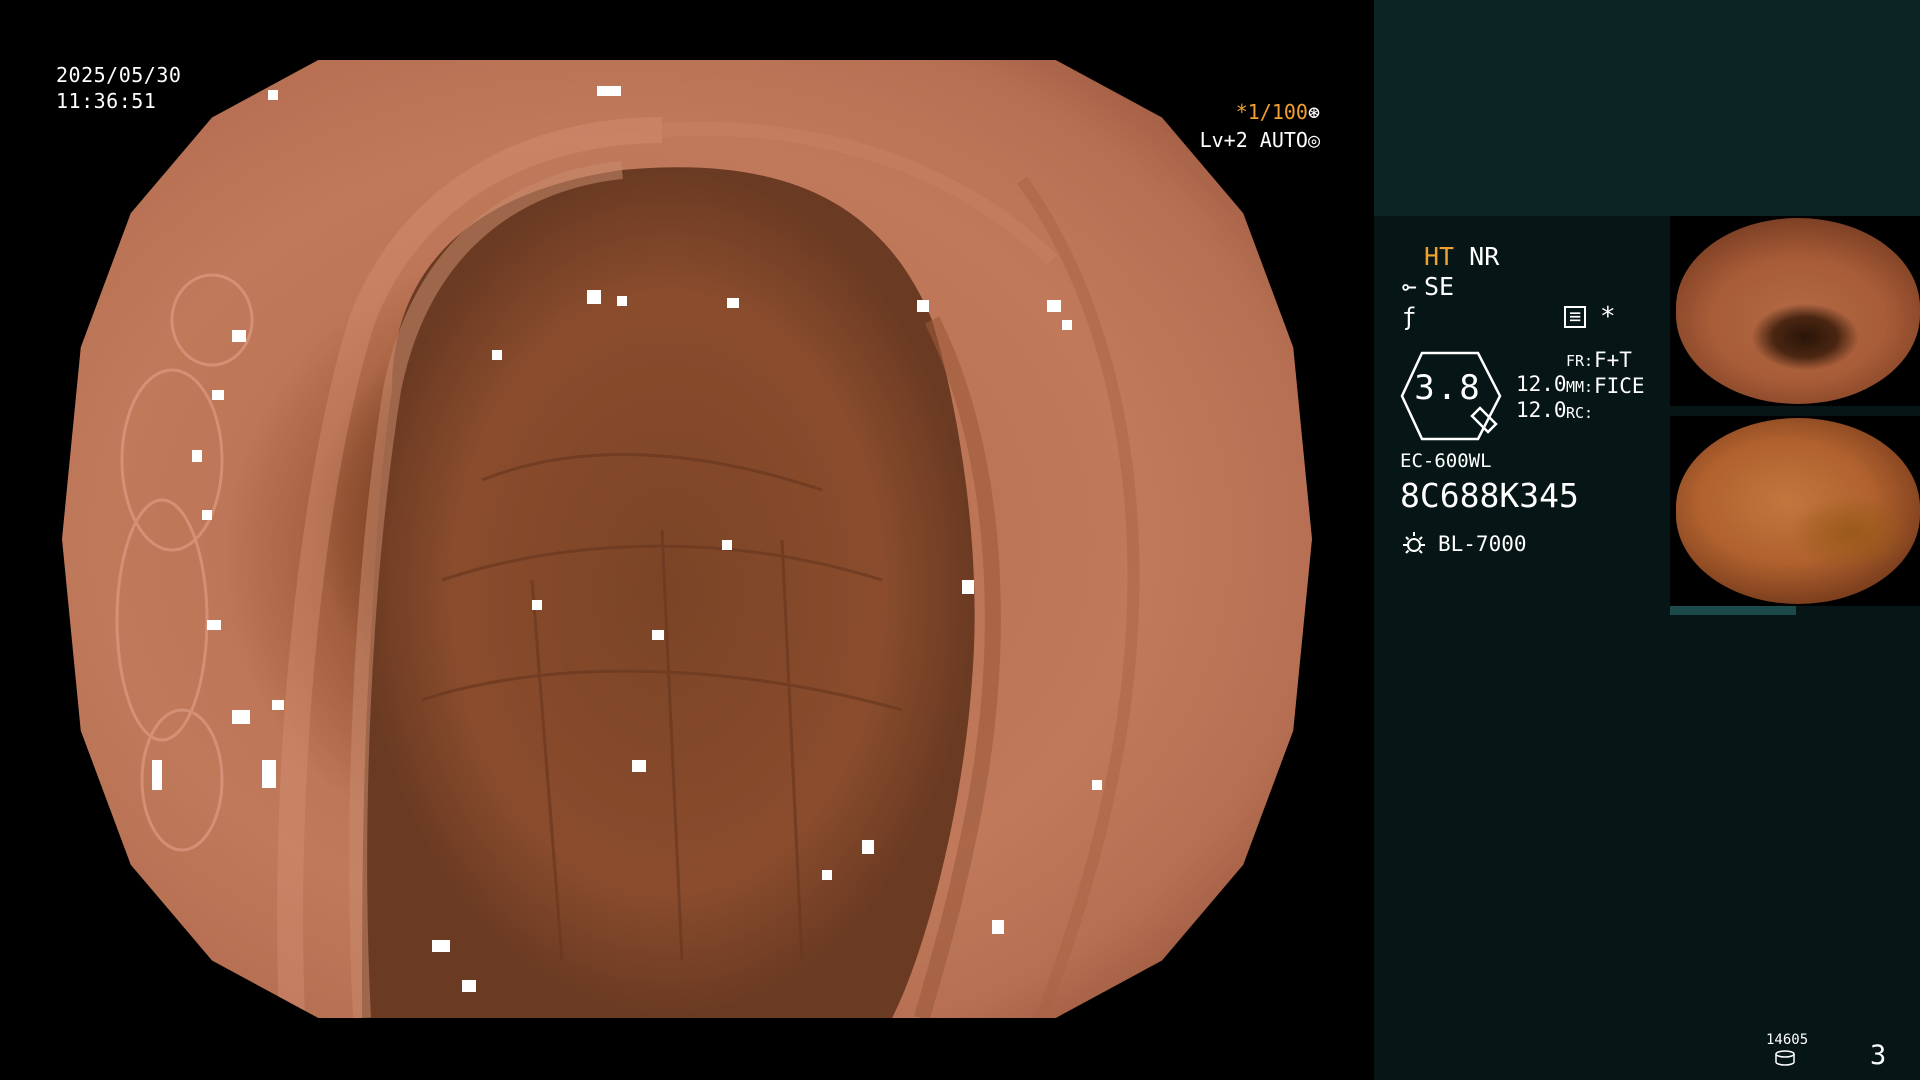  Describe the element at coordinates (1619, 386) in the screenshot. I see `mm-value: FICE` at that location.